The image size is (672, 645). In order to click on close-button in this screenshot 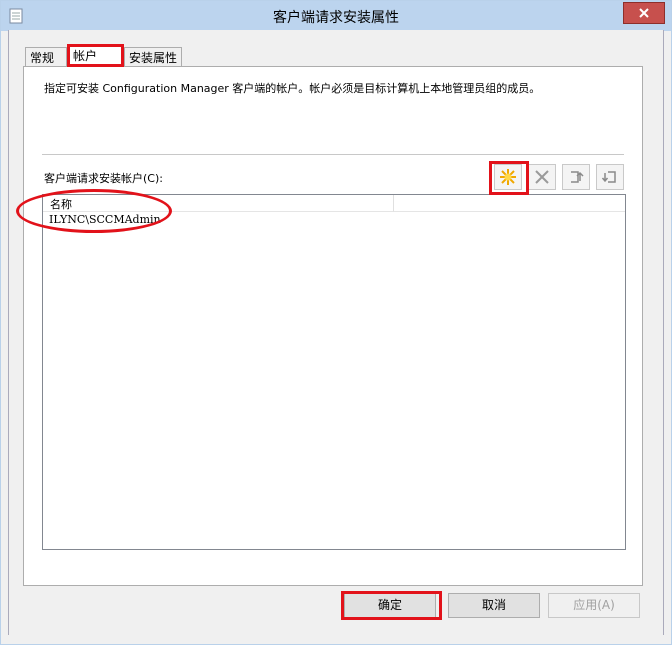, I will do `click(644, 13)`.